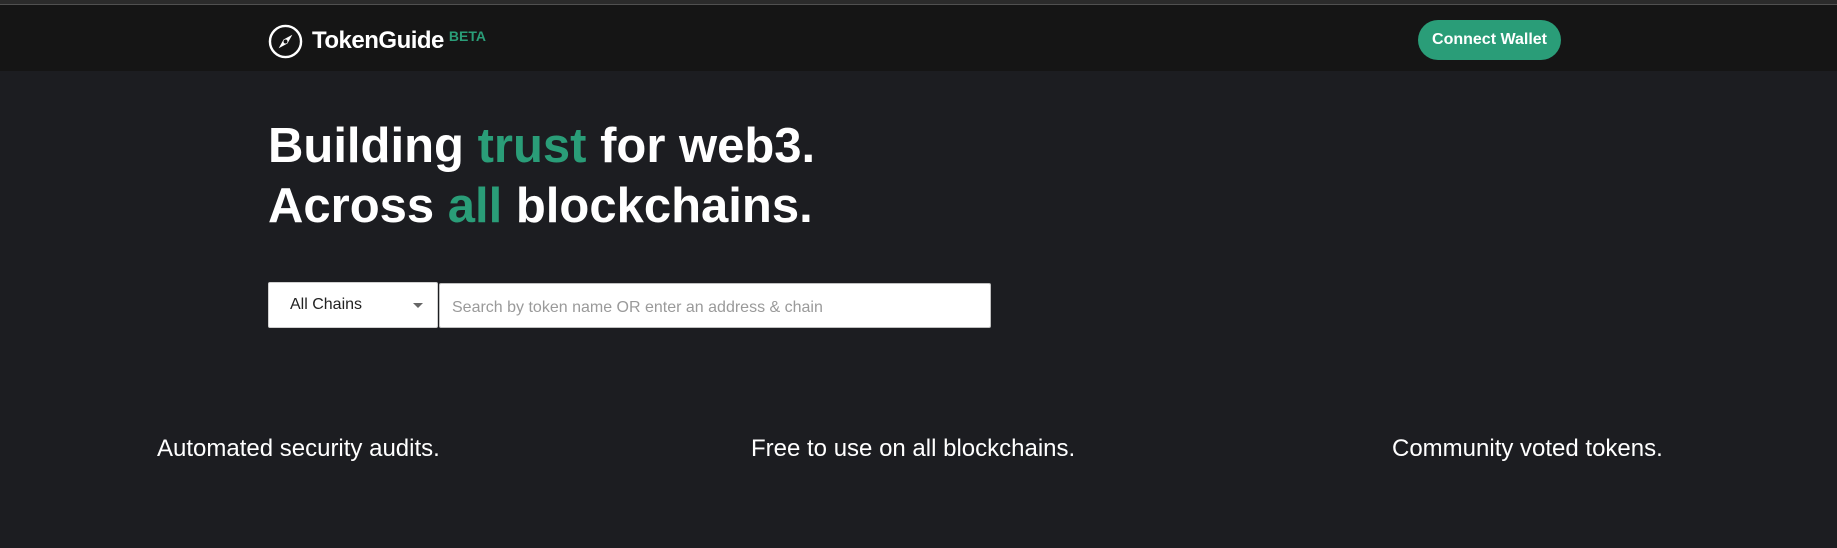 The image size is (1837, 548). What do you see at coordinates (1489, 40) in the screenshot?
I see `connect-wallet-button: Connect Wallet` at bounding box center [1489, 40].